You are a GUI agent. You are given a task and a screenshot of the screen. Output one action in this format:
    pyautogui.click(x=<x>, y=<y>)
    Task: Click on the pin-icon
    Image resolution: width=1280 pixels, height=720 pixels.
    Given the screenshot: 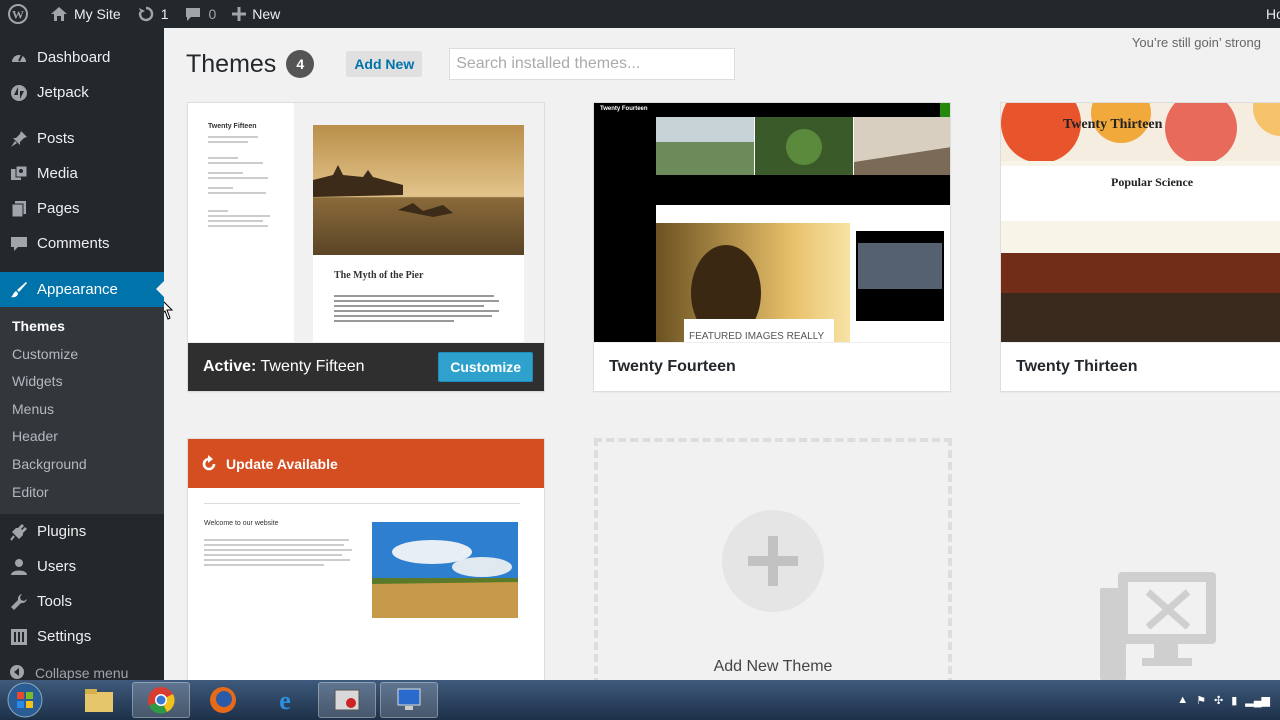 What is the action you would take?
    pyautogui.click(x=19, y=139)
    